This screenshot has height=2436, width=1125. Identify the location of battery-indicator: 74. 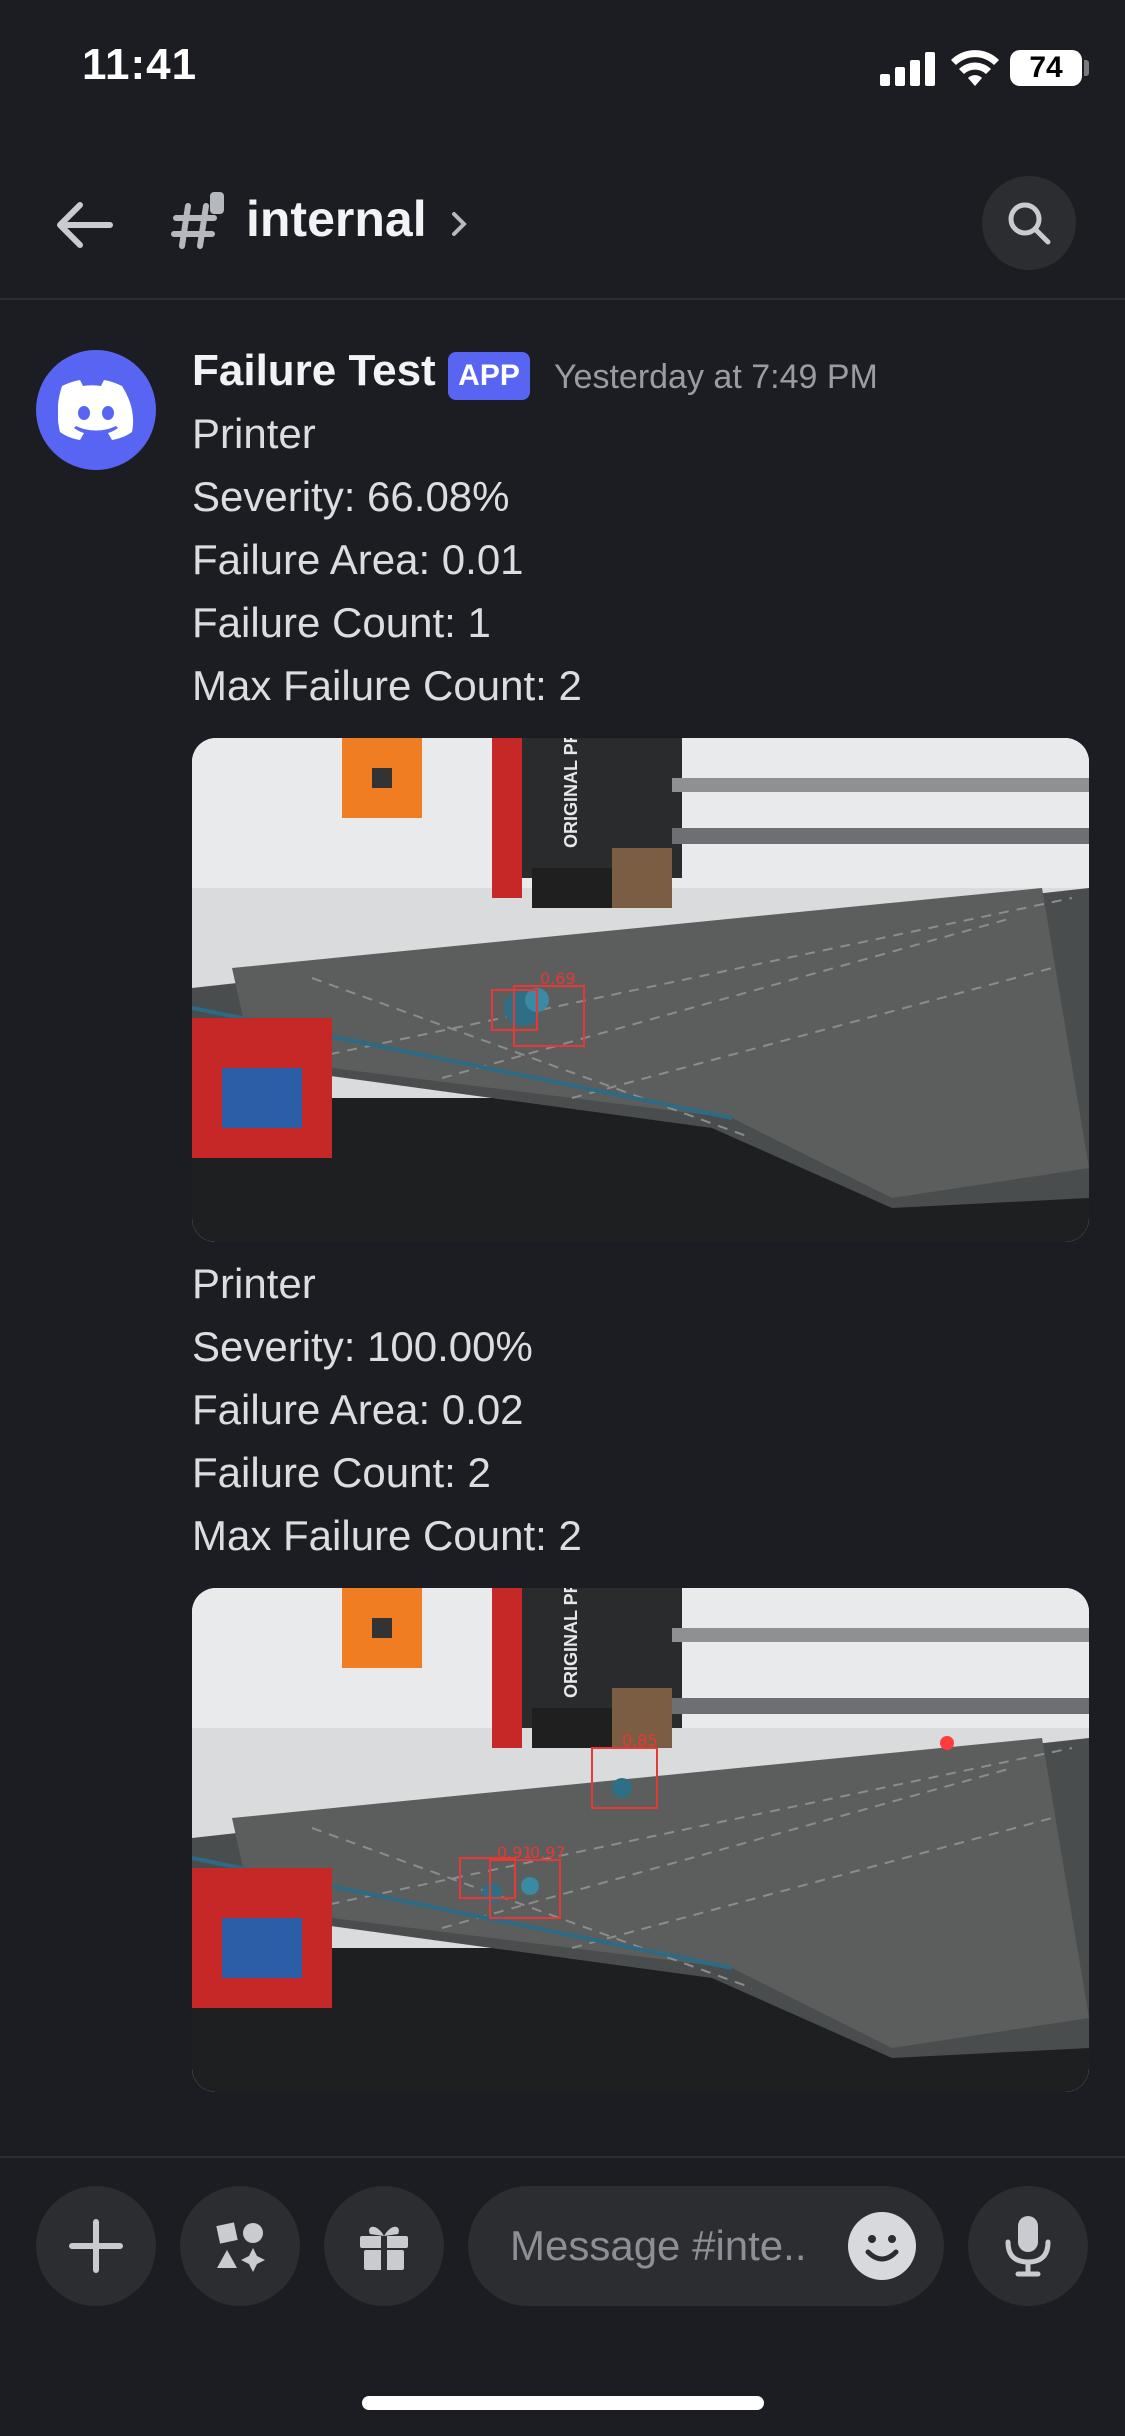
(1046, 68).